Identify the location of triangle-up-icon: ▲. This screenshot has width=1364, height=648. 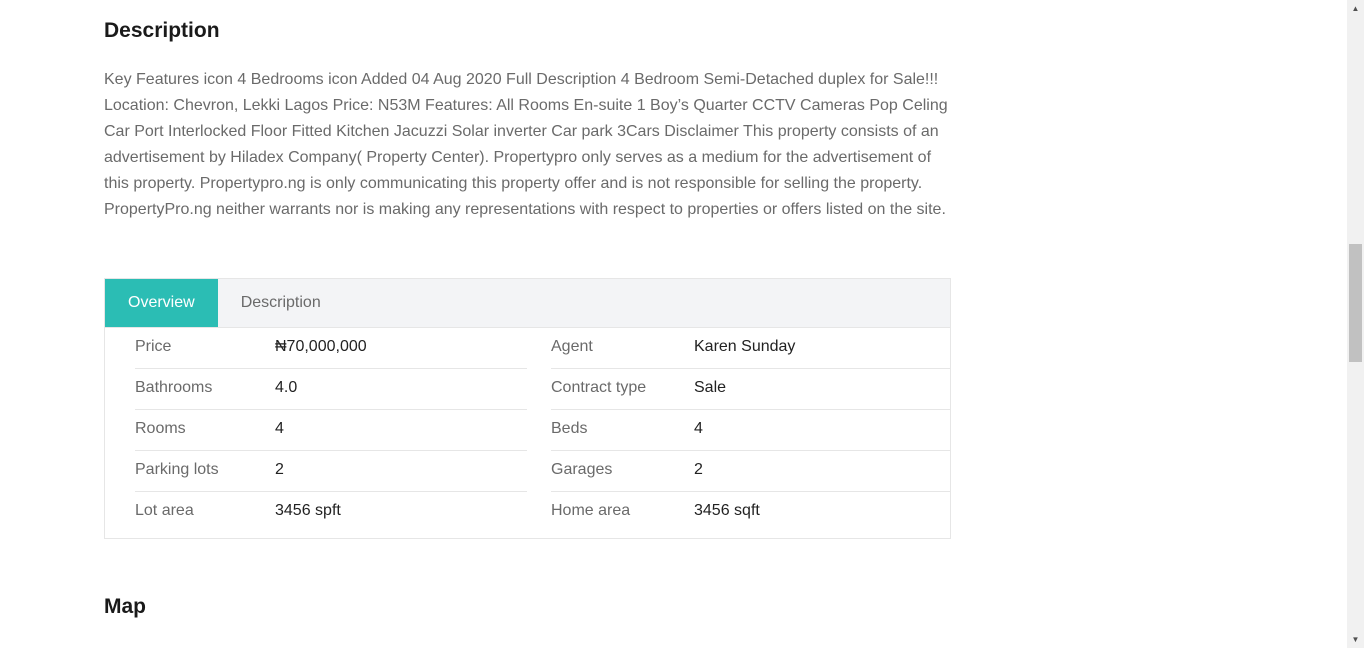
(1355, 8).